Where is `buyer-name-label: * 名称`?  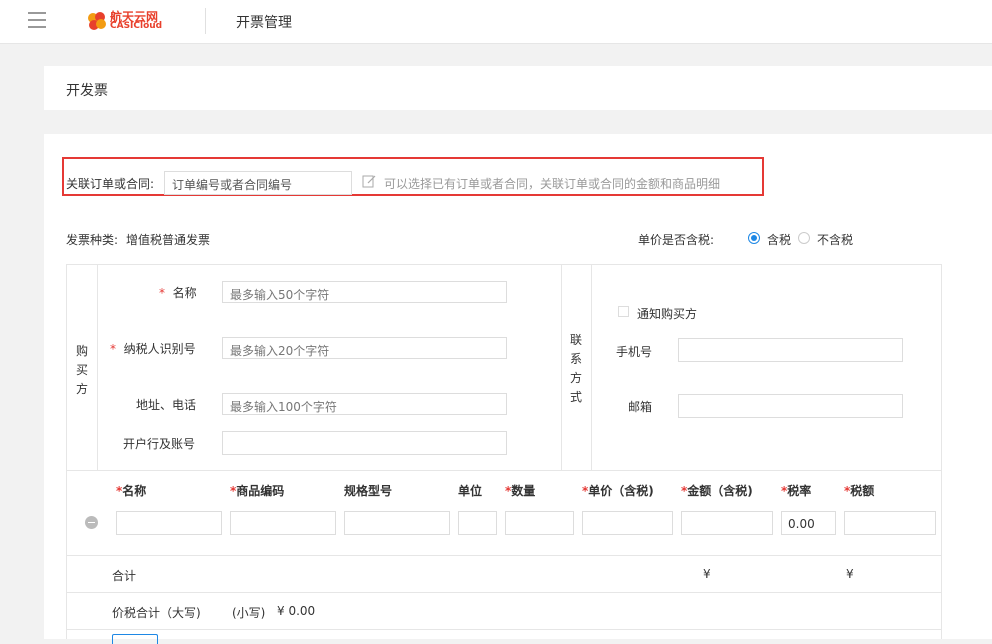 buyer-name-label: * 名称 is located at coordinates (178, 293).